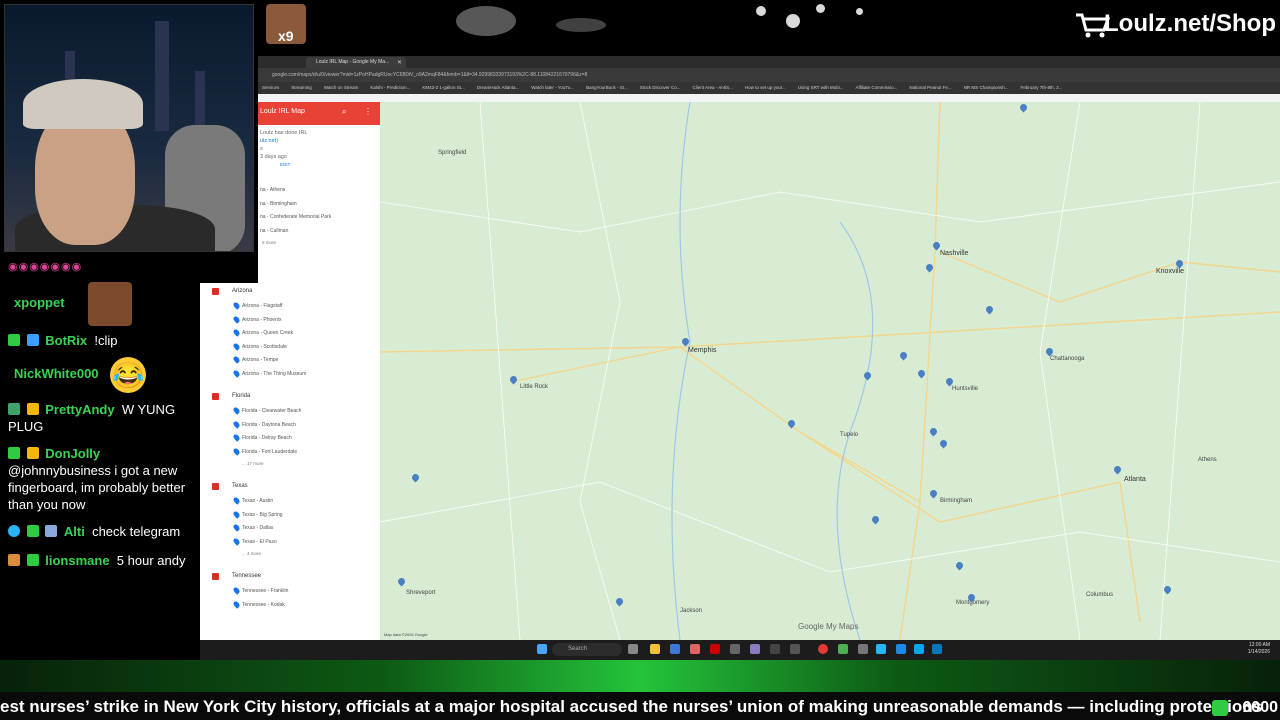 This screenshot has width=1280, height=720. Describe the element at coordinates (290, 554) in the screenshot. I see `more-link: ... 4 more` at that location.